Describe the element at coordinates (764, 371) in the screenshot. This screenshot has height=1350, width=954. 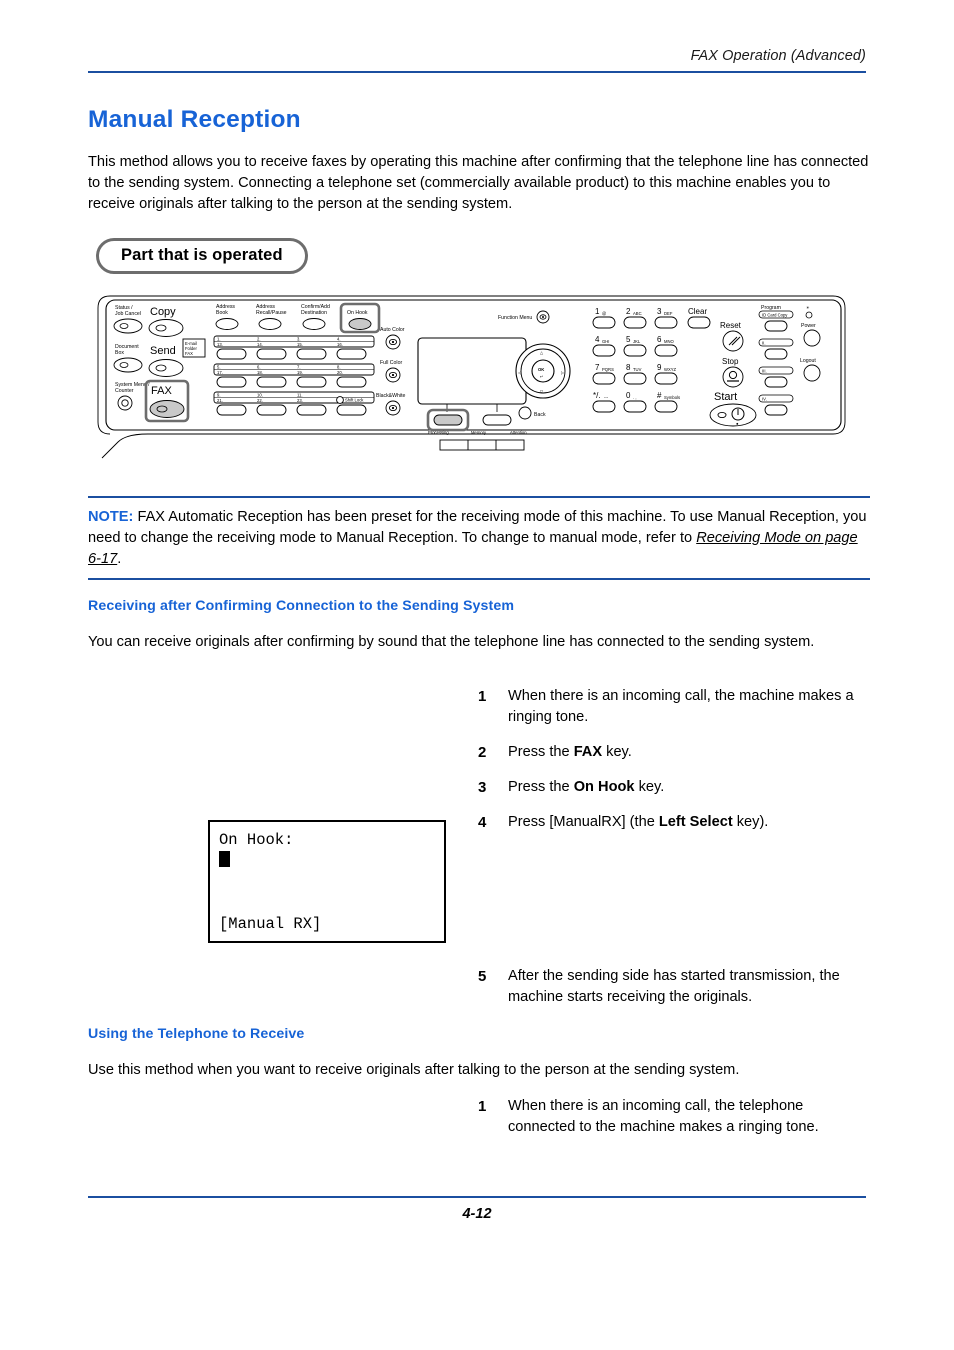
I see `svg-text: III.` at that location.